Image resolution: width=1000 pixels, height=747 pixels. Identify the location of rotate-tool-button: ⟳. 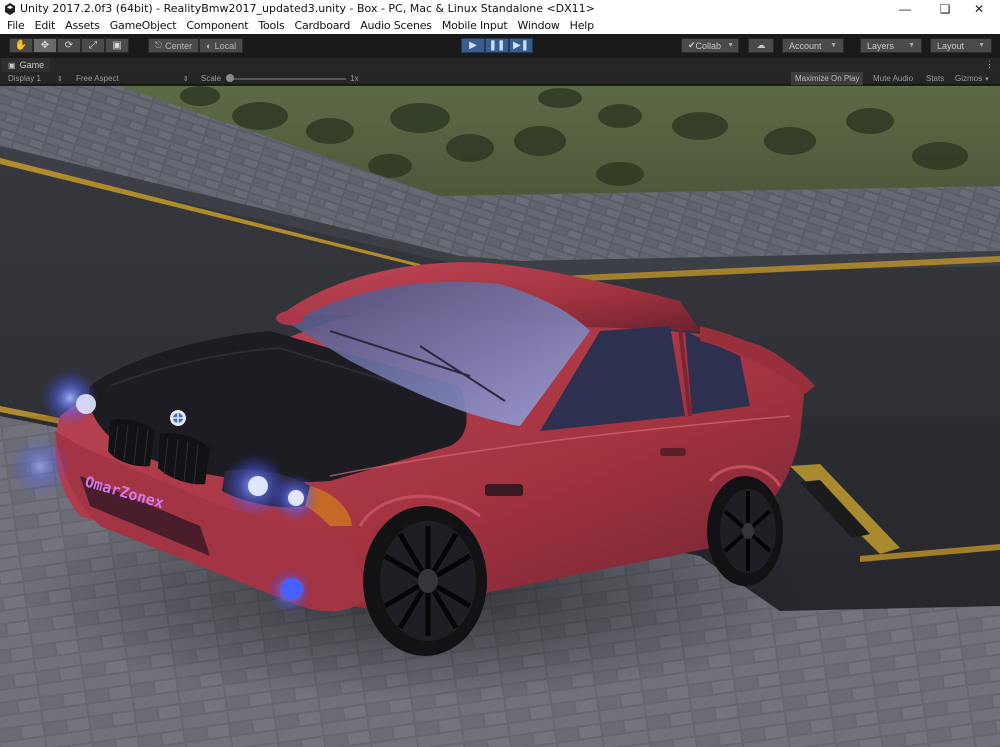
(69, 45).